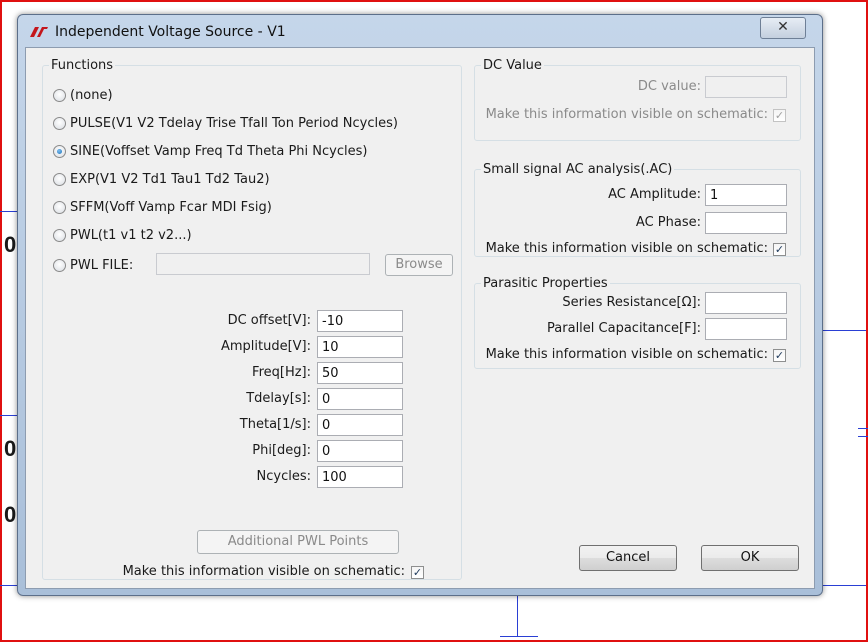 This screenshot has width=868, height=642. What do you see at coordinates (91, 95) in the screenshot?
I see `radio-label: (none)` at bounding box center [91, 95].